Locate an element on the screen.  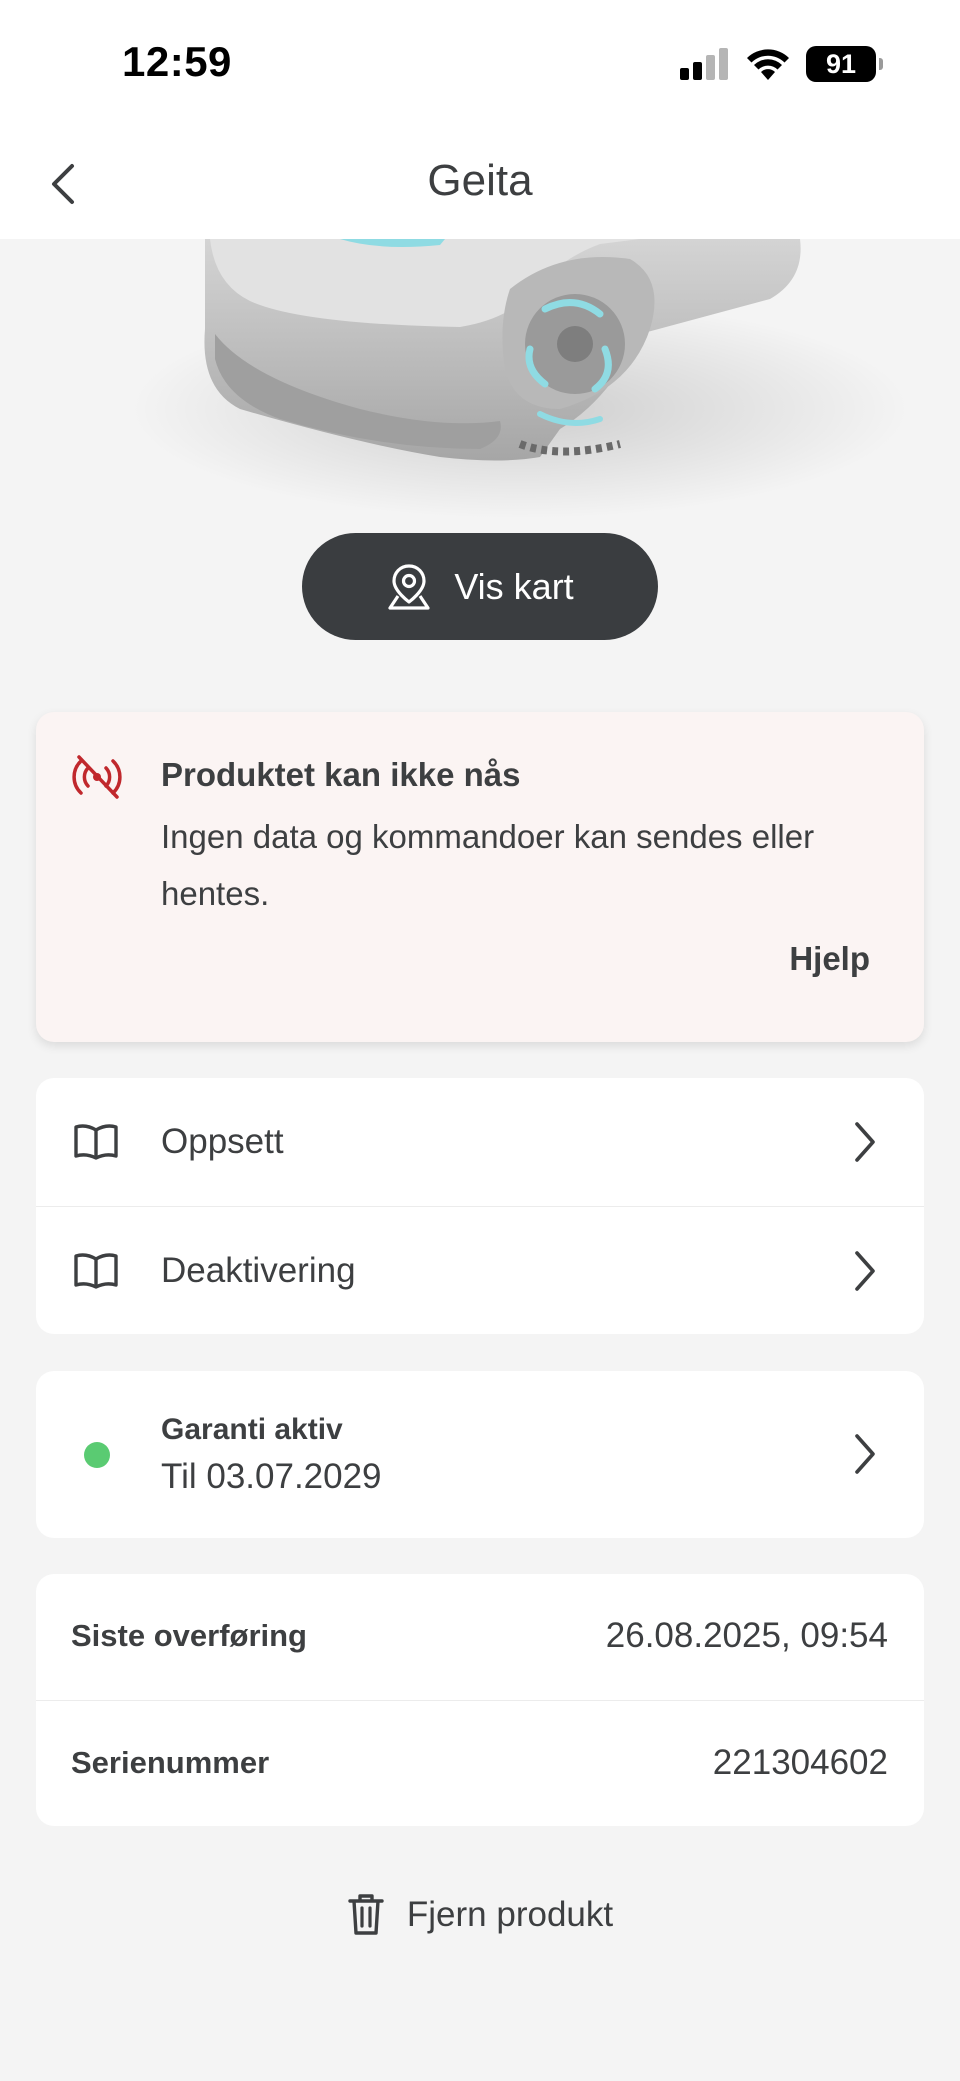
trash-icon is located at coordinates (366, 1914).